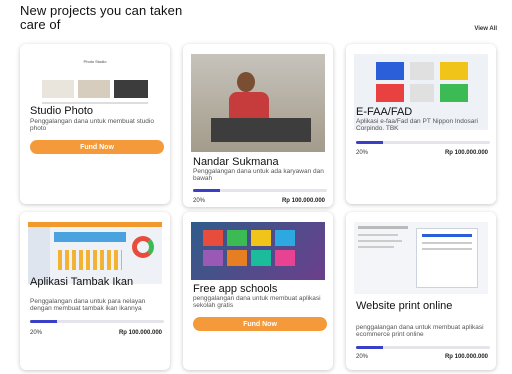  I want to click on card-title: E-FAA/FAD, so click(384, 112).